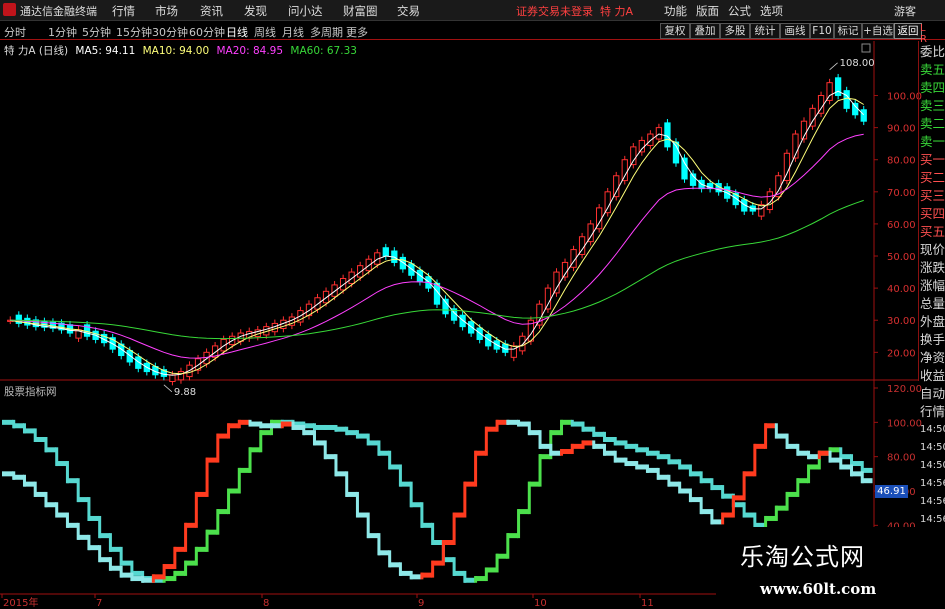 This screenshot has width=945, height=609. I want to click on side-time-5: 14:56, so click(932, 519).